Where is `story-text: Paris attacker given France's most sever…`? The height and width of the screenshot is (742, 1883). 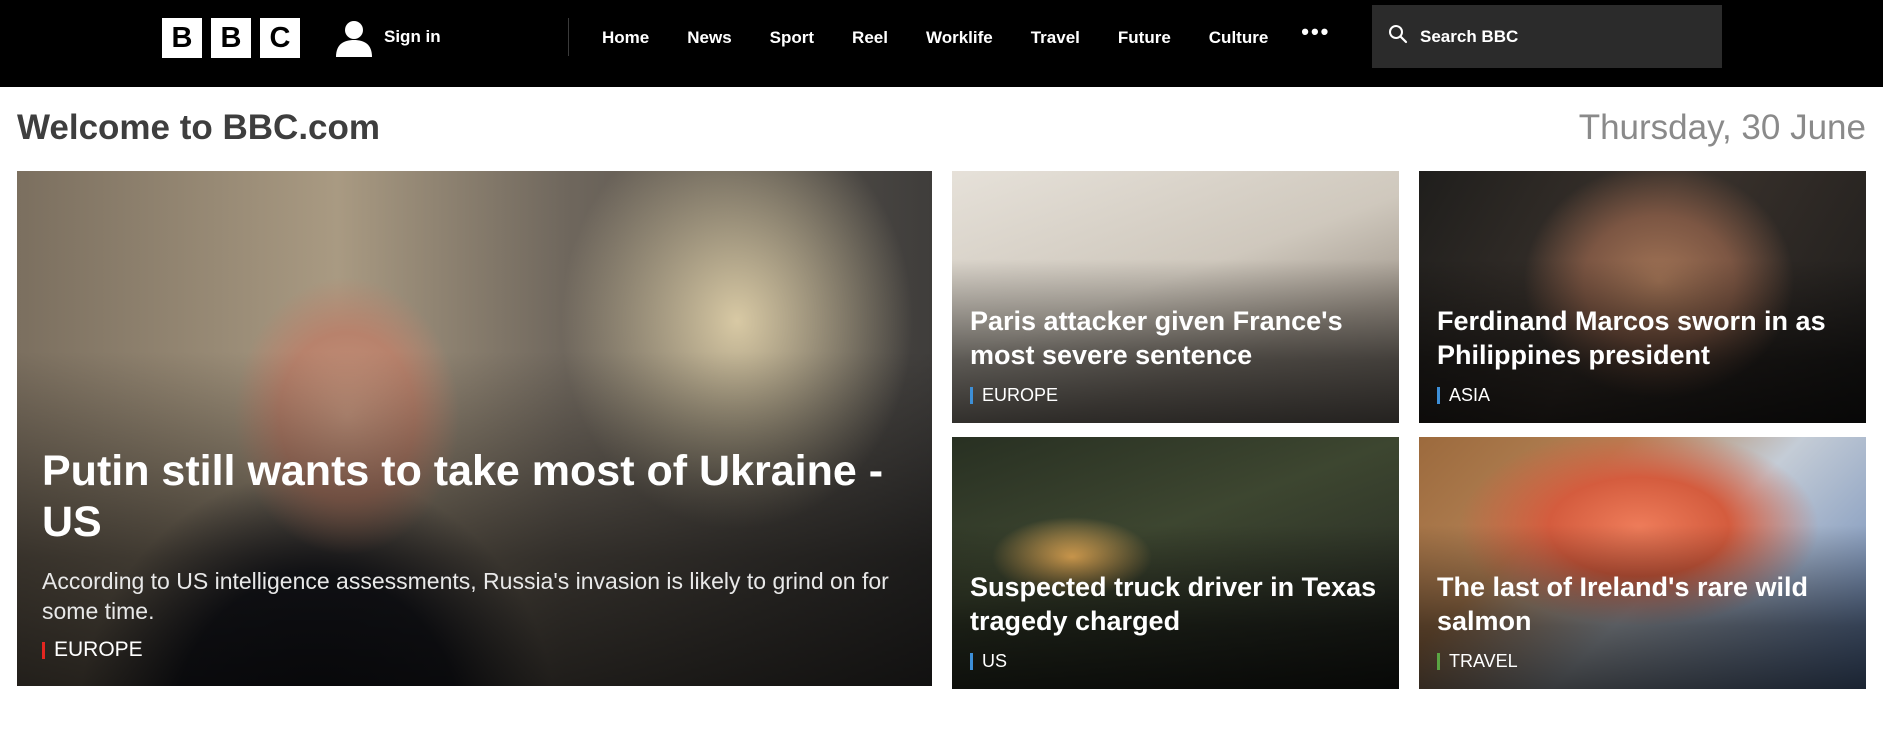
story-text: Paris attacker given France's most sever… is located at coordinates (1175, 363).